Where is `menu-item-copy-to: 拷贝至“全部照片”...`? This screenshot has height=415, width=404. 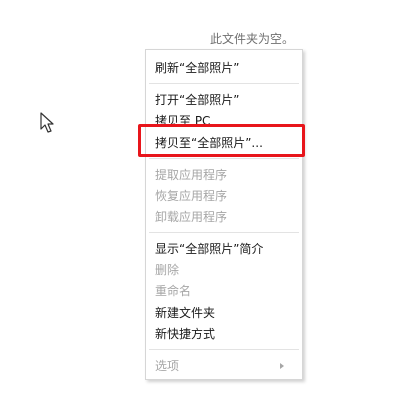 menu-item-copy-to: 拷贝至“全部照片”... is located at coordinates (224, 143).